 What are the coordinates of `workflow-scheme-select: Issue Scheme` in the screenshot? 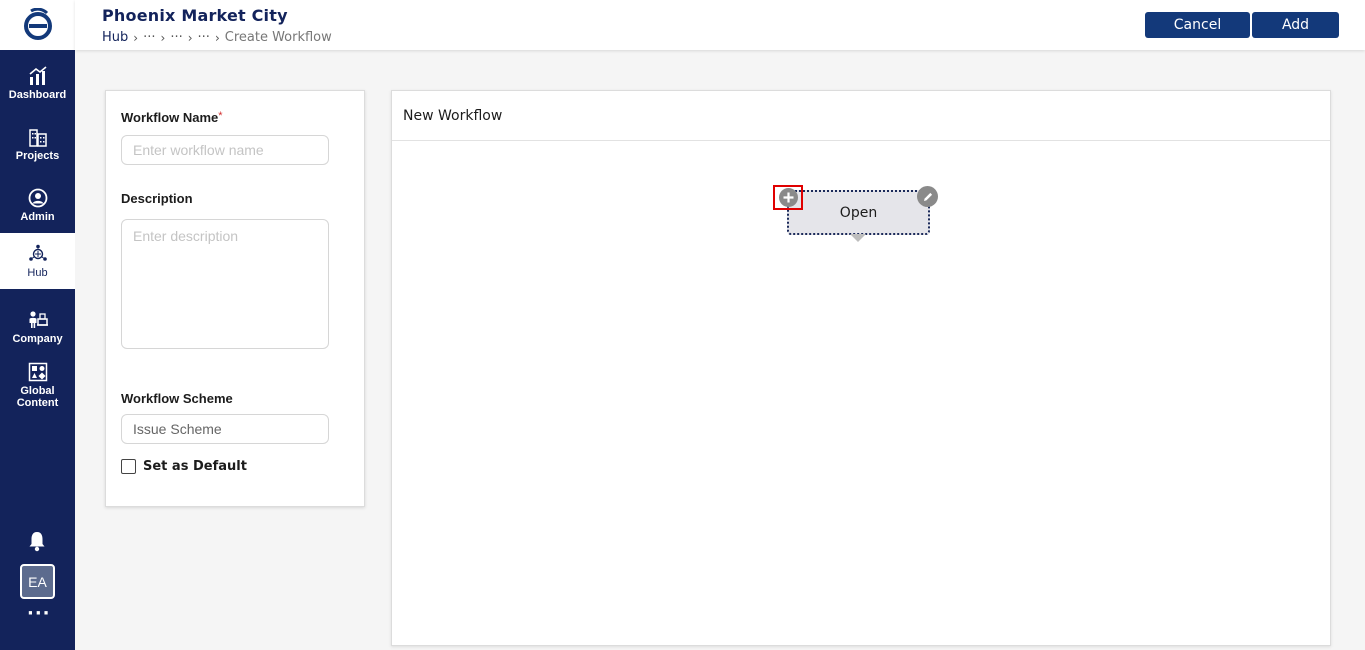 It's located at (225, 429).